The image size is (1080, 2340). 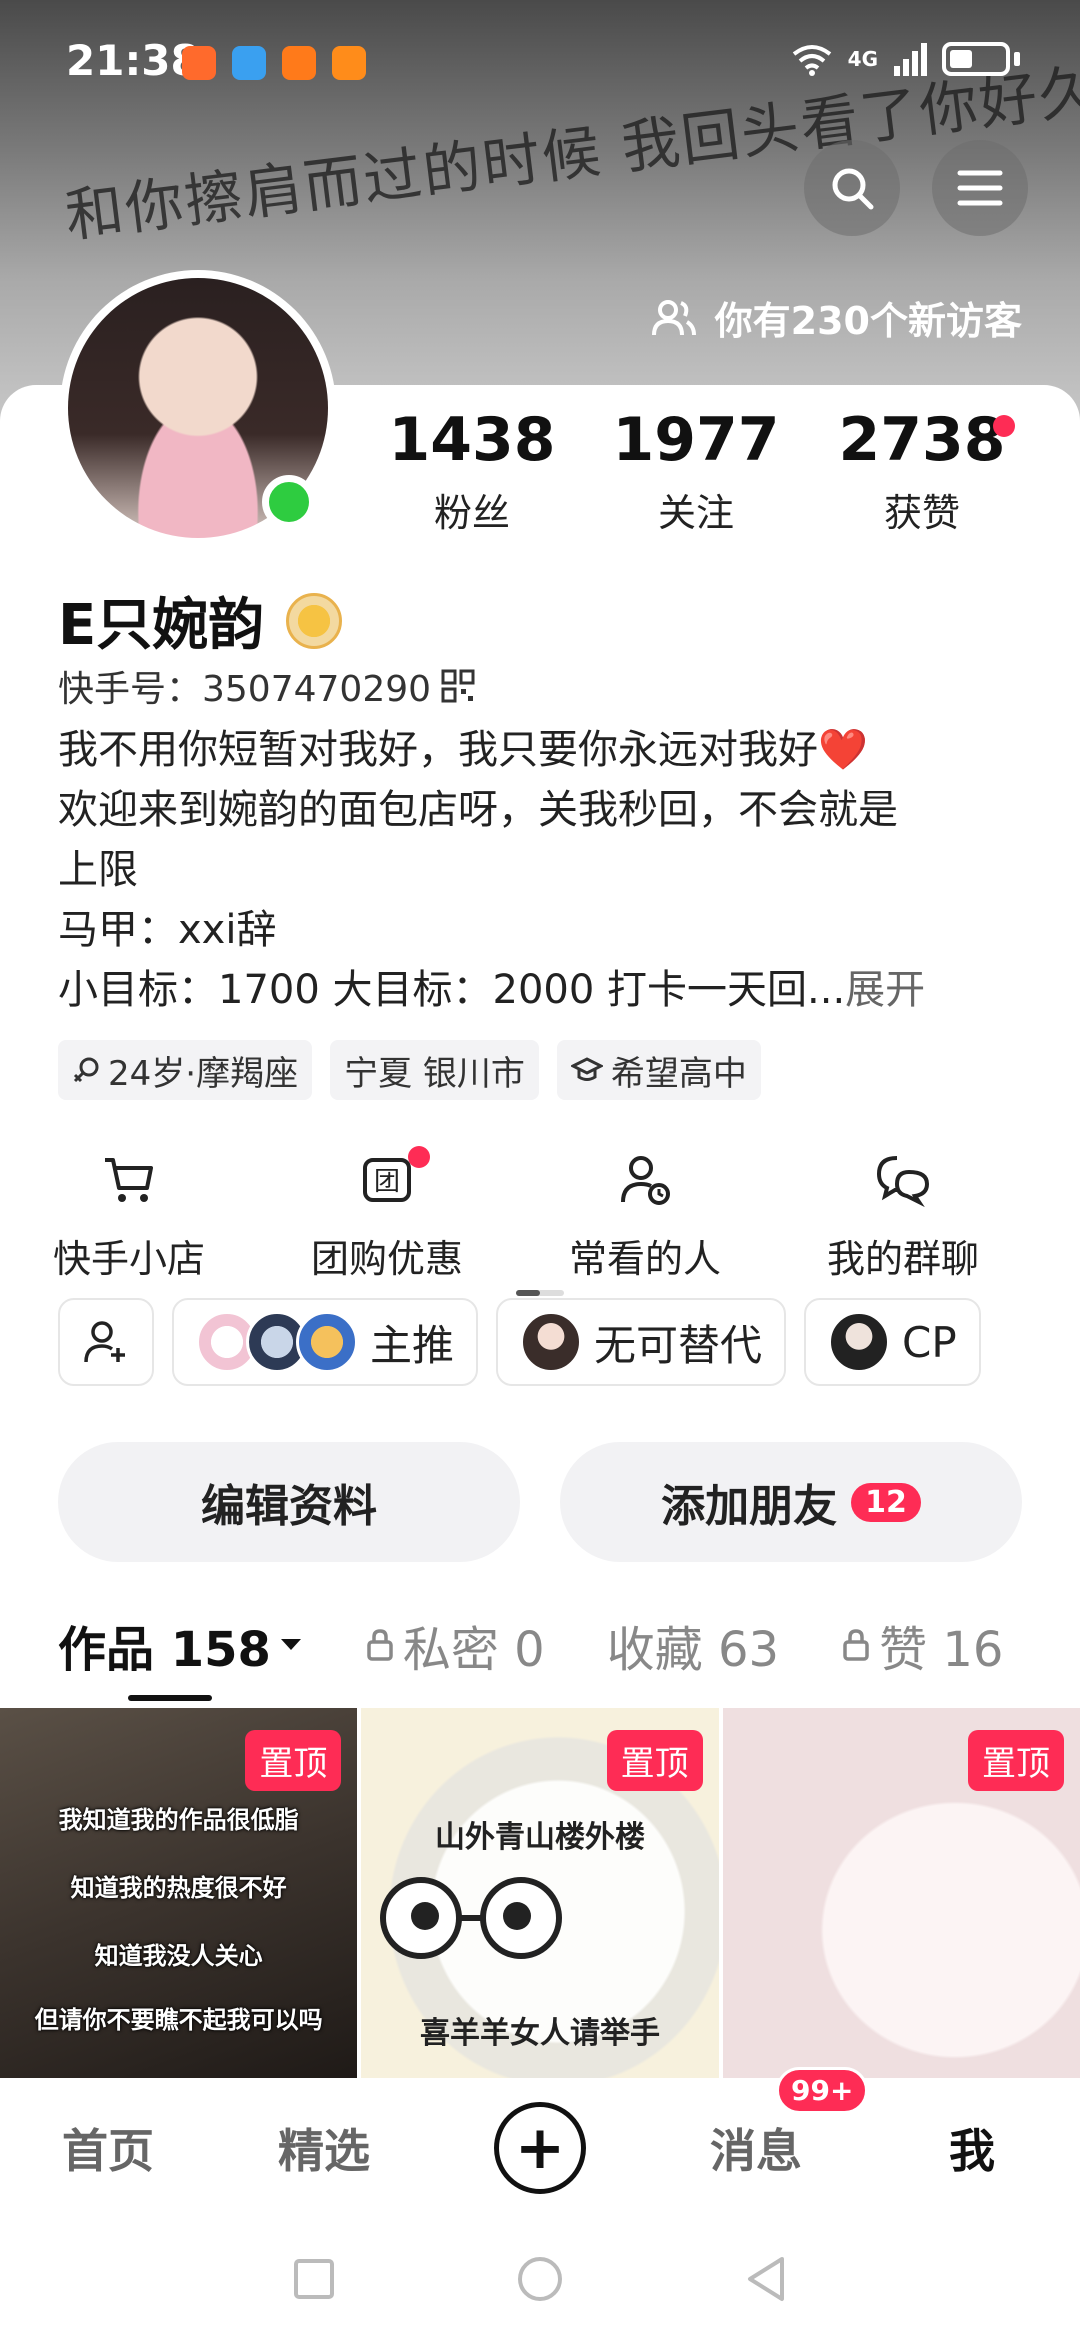 I want to click on visitors-text: 你有230个新访客, so click(x=868, y=321).